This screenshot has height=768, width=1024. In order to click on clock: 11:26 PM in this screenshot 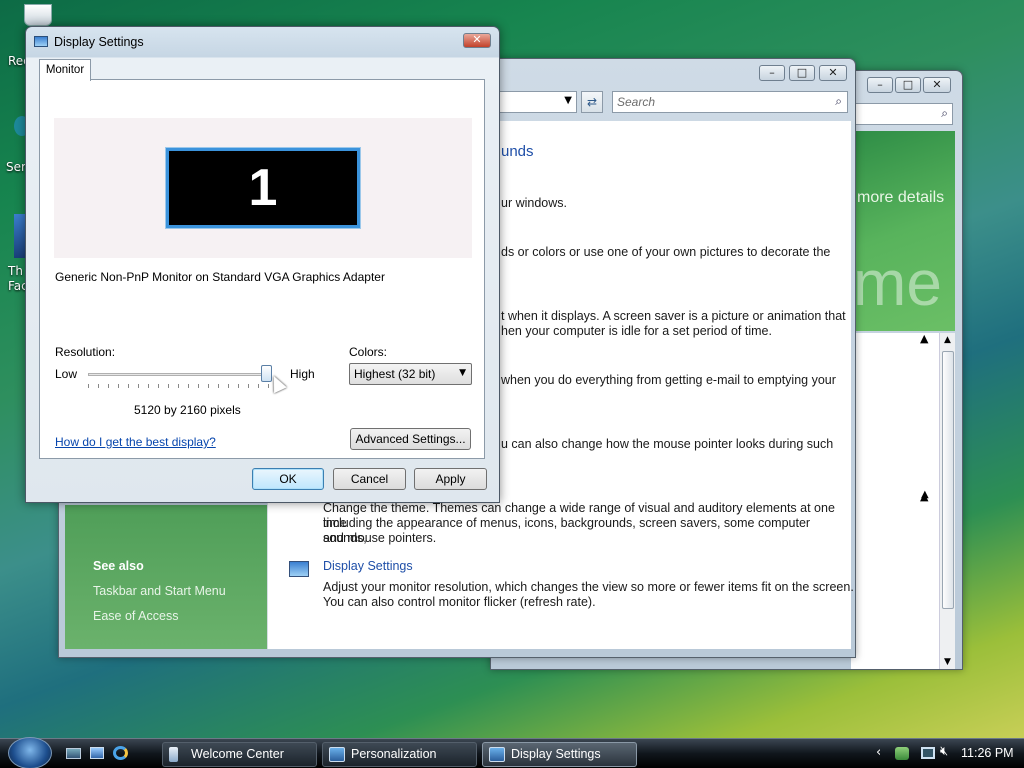, I will do `click(987, 753)`.